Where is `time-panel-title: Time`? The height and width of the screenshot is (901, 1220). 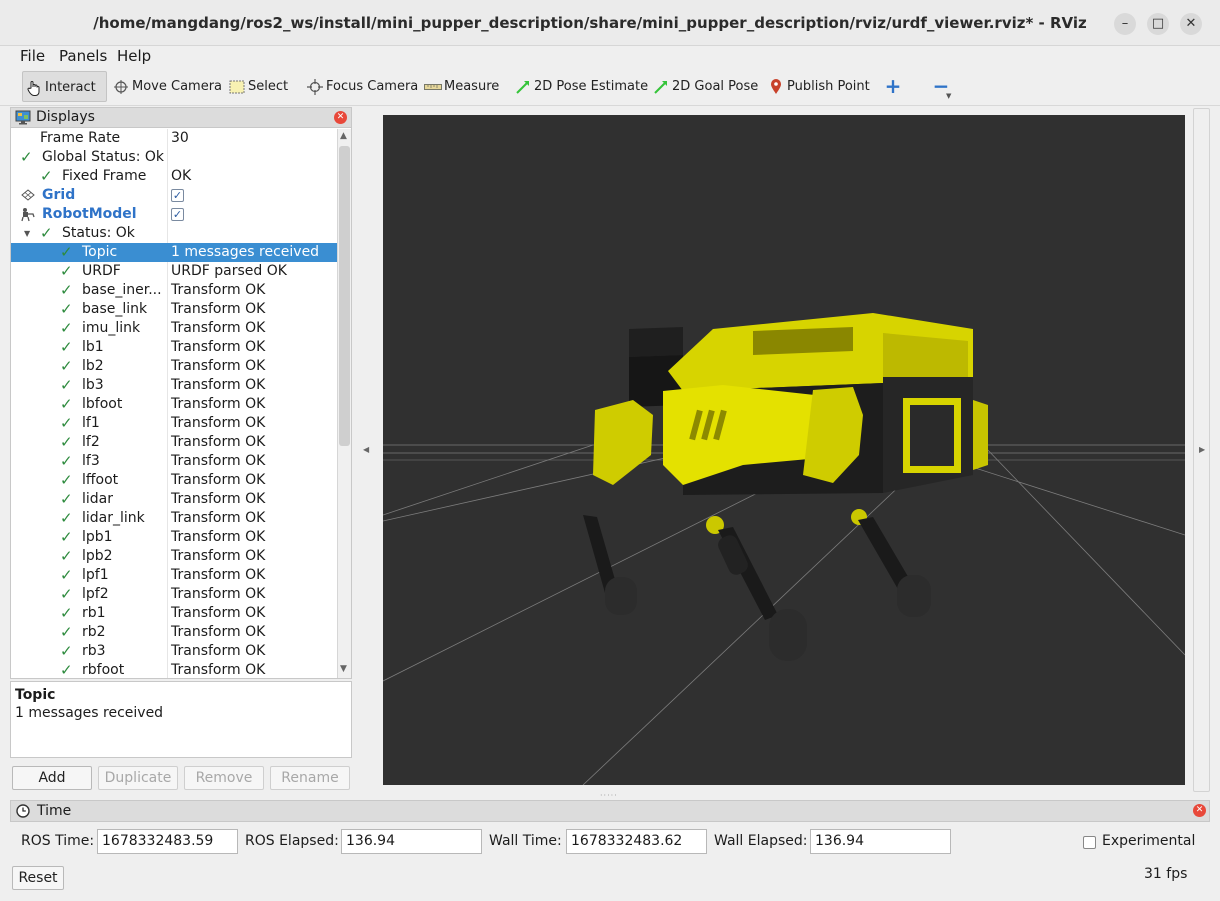 time-panel-title: Time is located at coordinates (54, 811).